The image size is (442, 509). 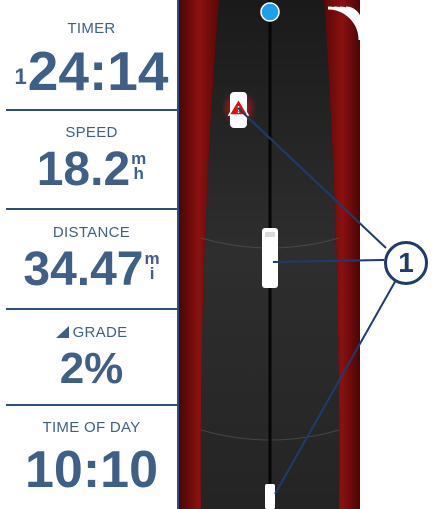 What do you see at coordinates (91, 28) in the screenshot?
I see `timer-label: TIMER` at bounding box center [91, 28].